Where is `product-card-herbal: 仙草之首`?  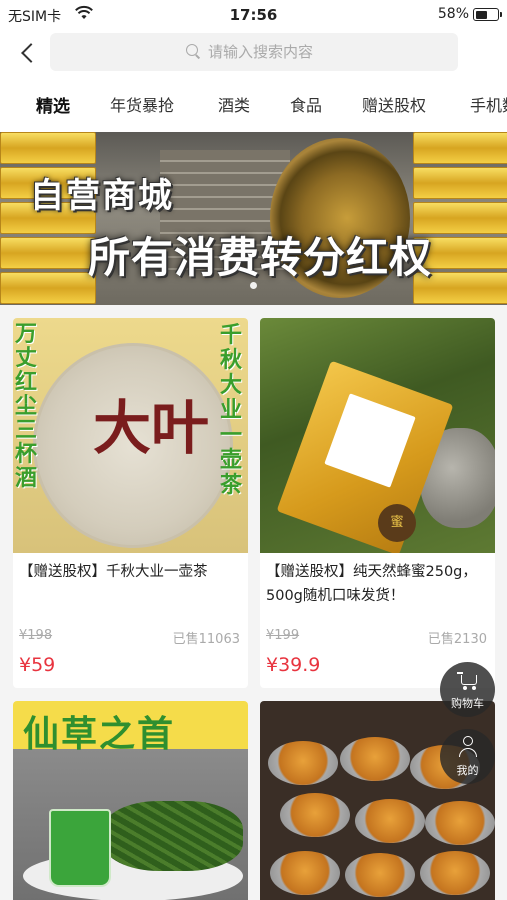 product-card-herbal: 仙草之首 is located at coordinates (130, 800).